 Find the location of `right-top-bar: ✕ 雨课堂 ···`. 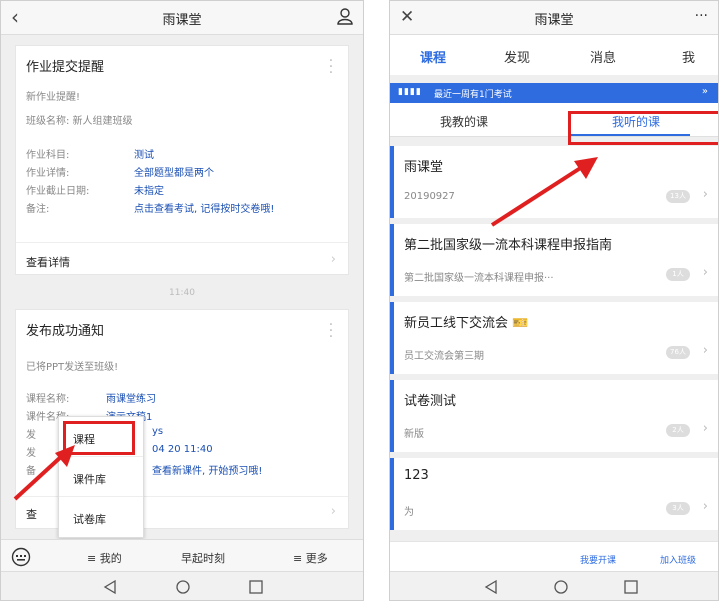

right-top-bar: ✕ 雨课堂 ··· is located at coordinates (554, 18).